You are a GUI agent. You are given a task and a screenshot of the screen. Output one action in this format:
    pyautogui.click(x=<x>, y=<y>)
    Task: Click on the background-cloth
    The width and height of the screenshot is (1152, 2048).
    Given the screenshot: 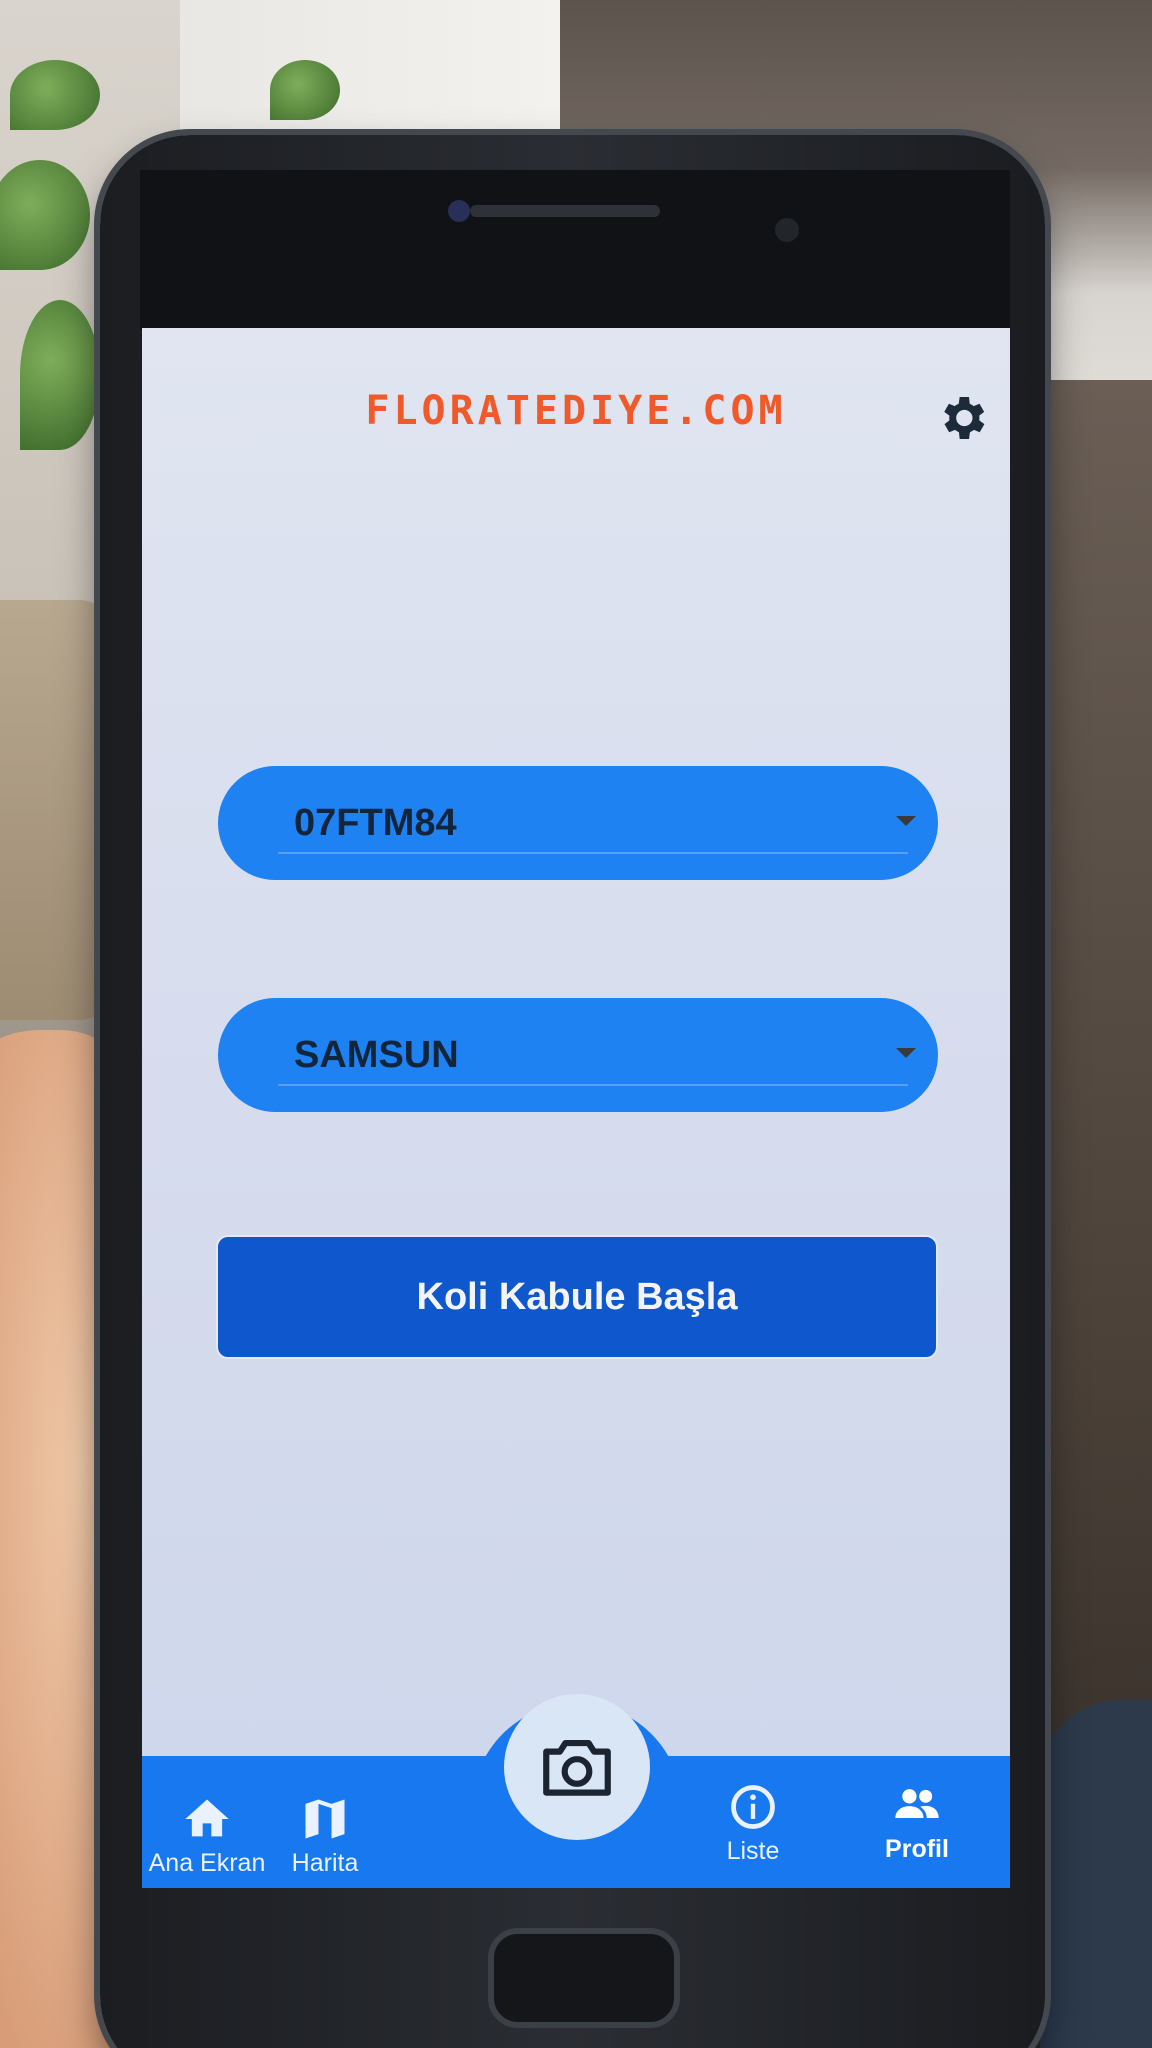 What is the action you would take?
    pyautogui.click(x=1096, y=1874)
    